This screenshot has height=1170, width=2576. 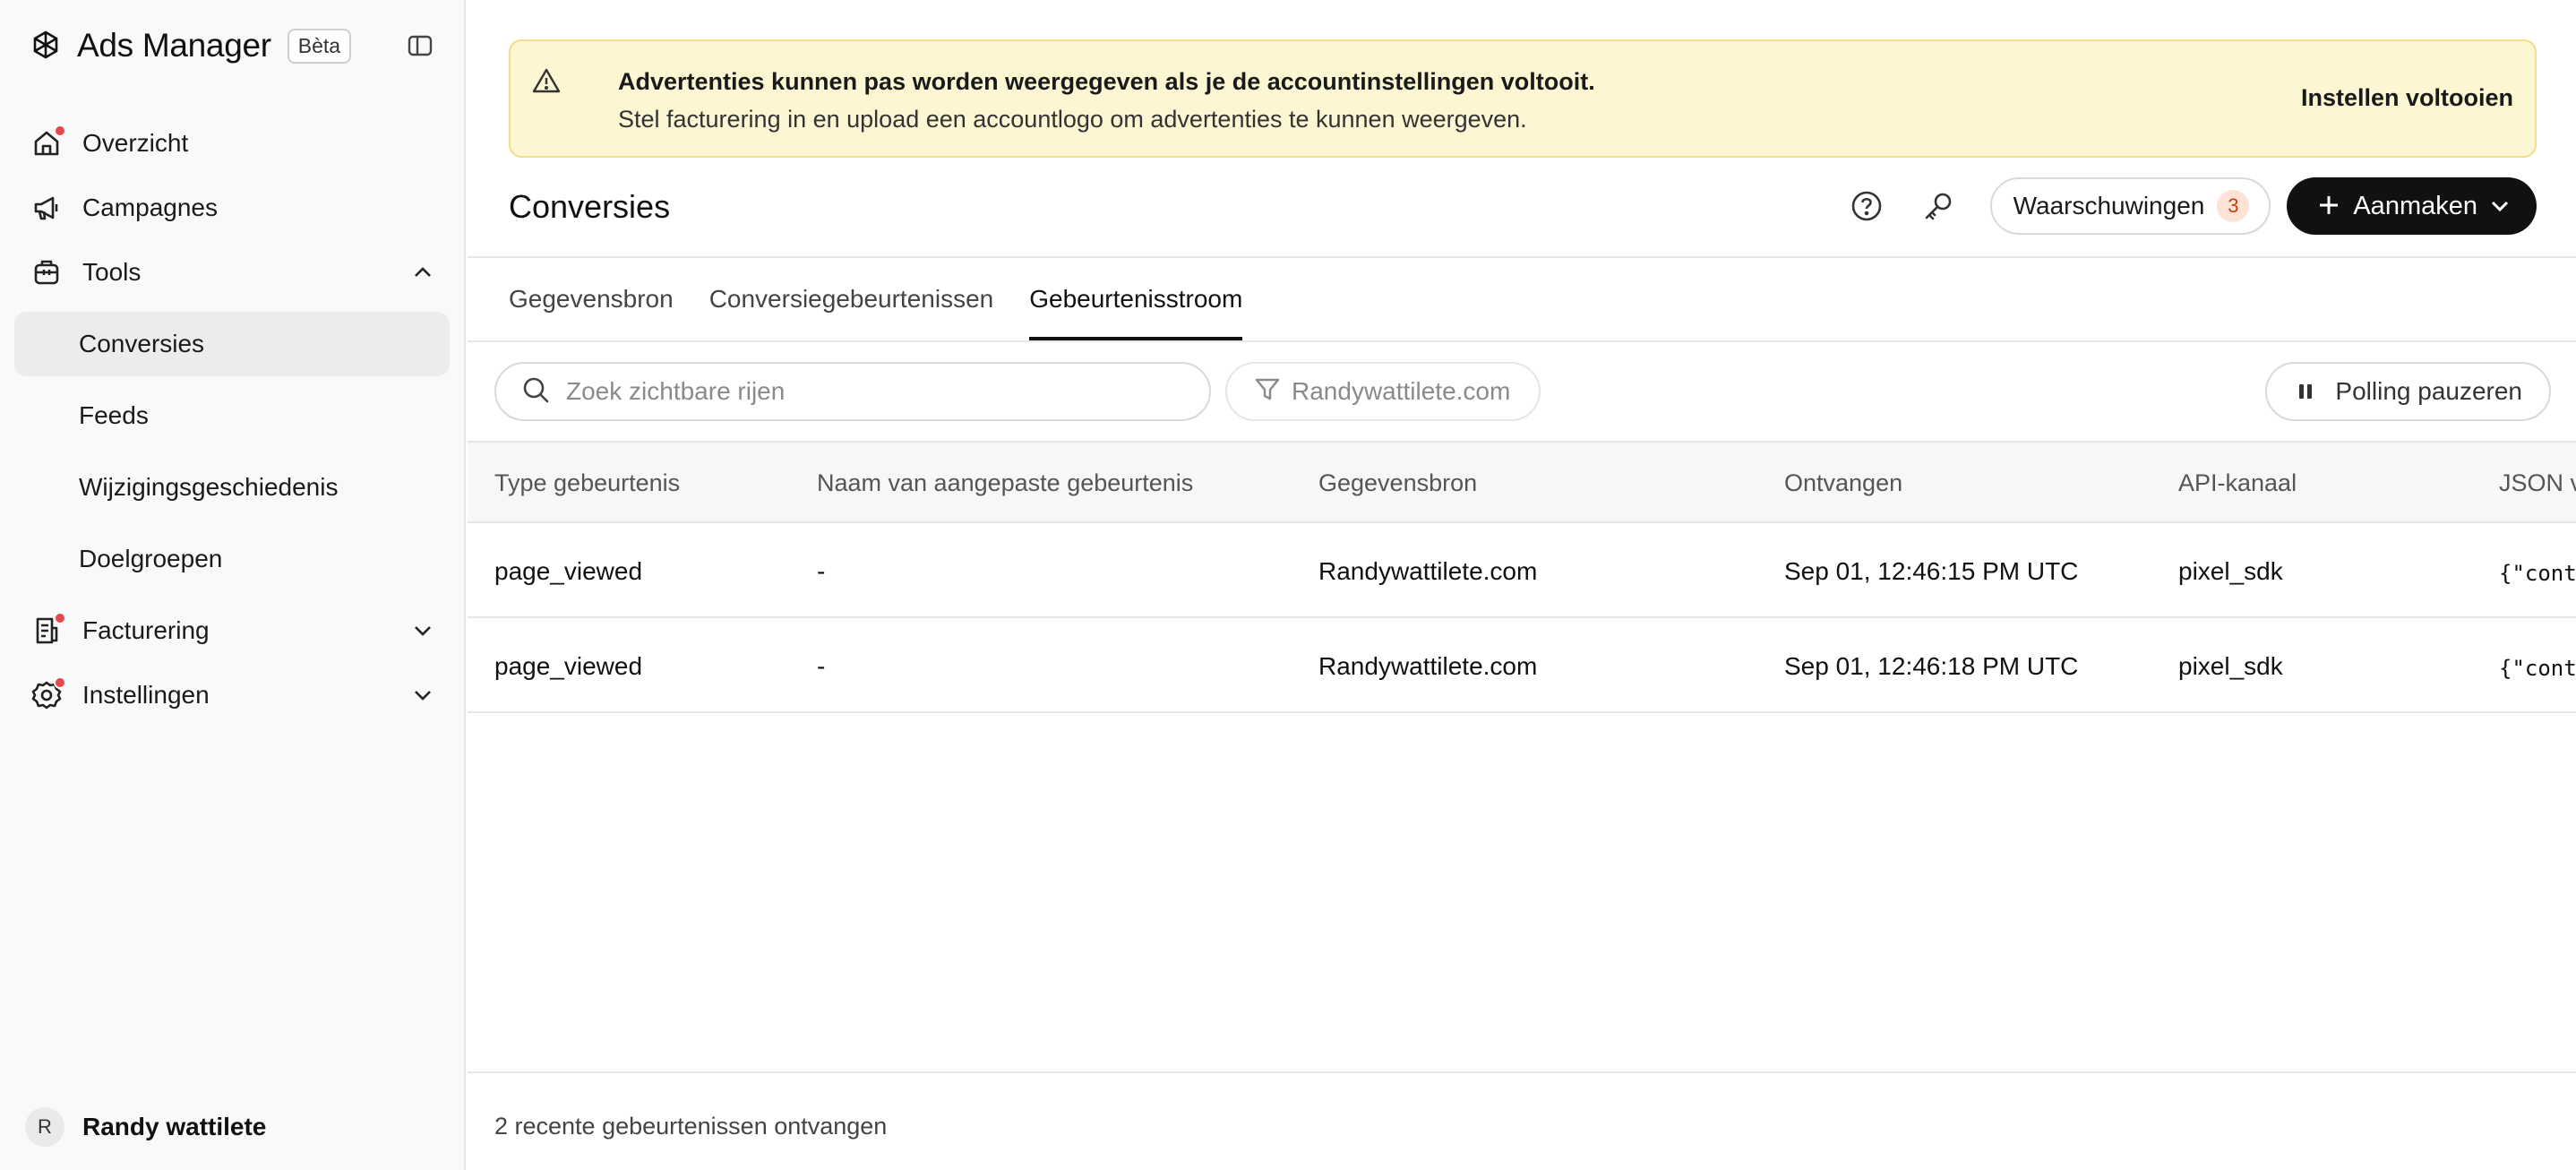 I want to click on brand: Ads Manager Bèta, so click(x=189, y=46).